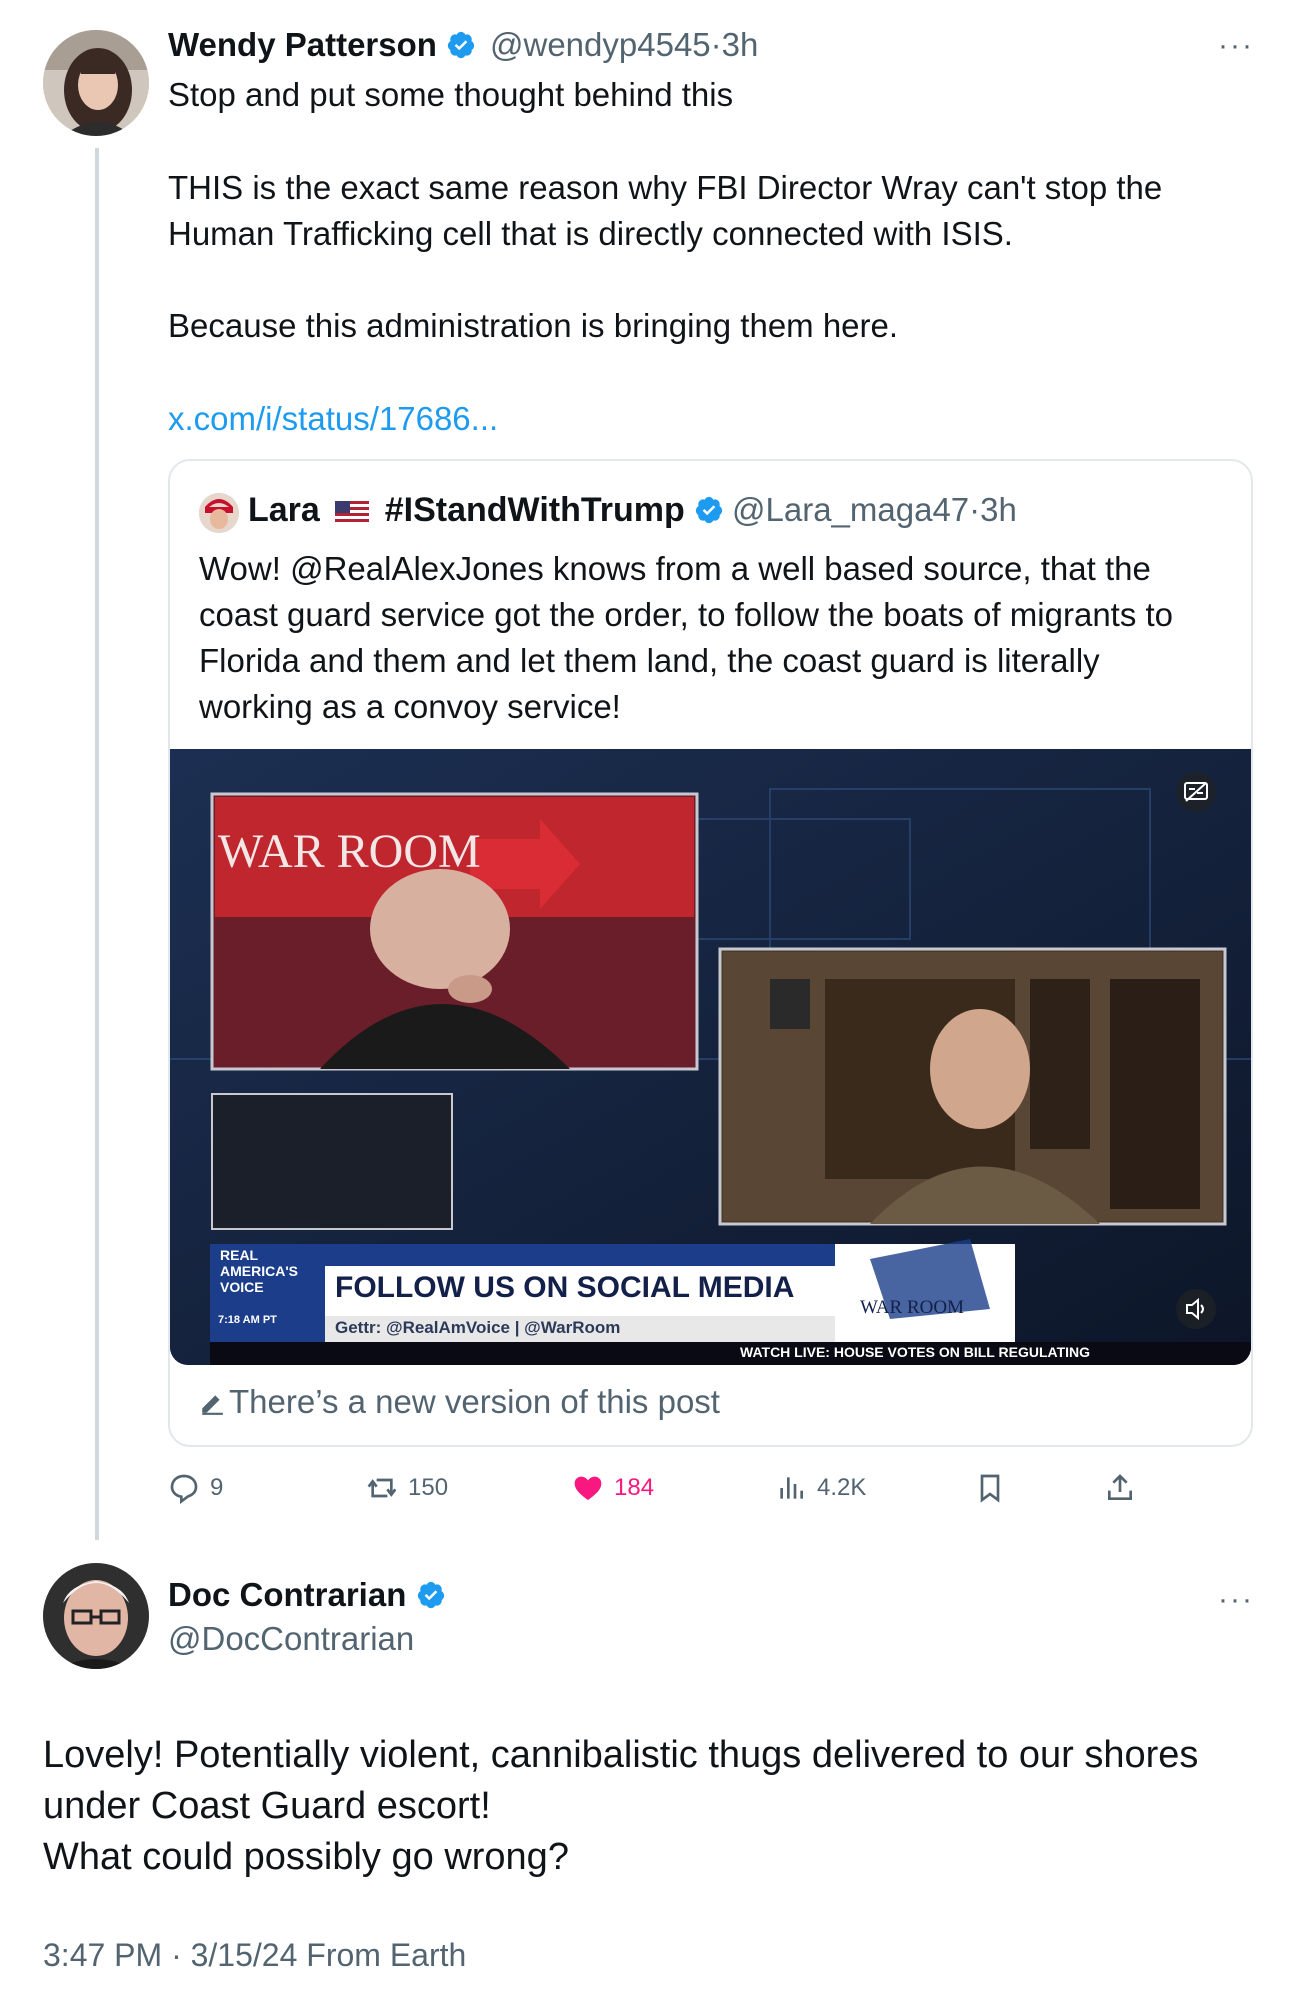 The height and width of the screenshot is (2002, 1303). What do you see at coordinates (600, 44) in the screenshot?
I see `author-handle: @wendyp4545` at bounding box center [600, 44].